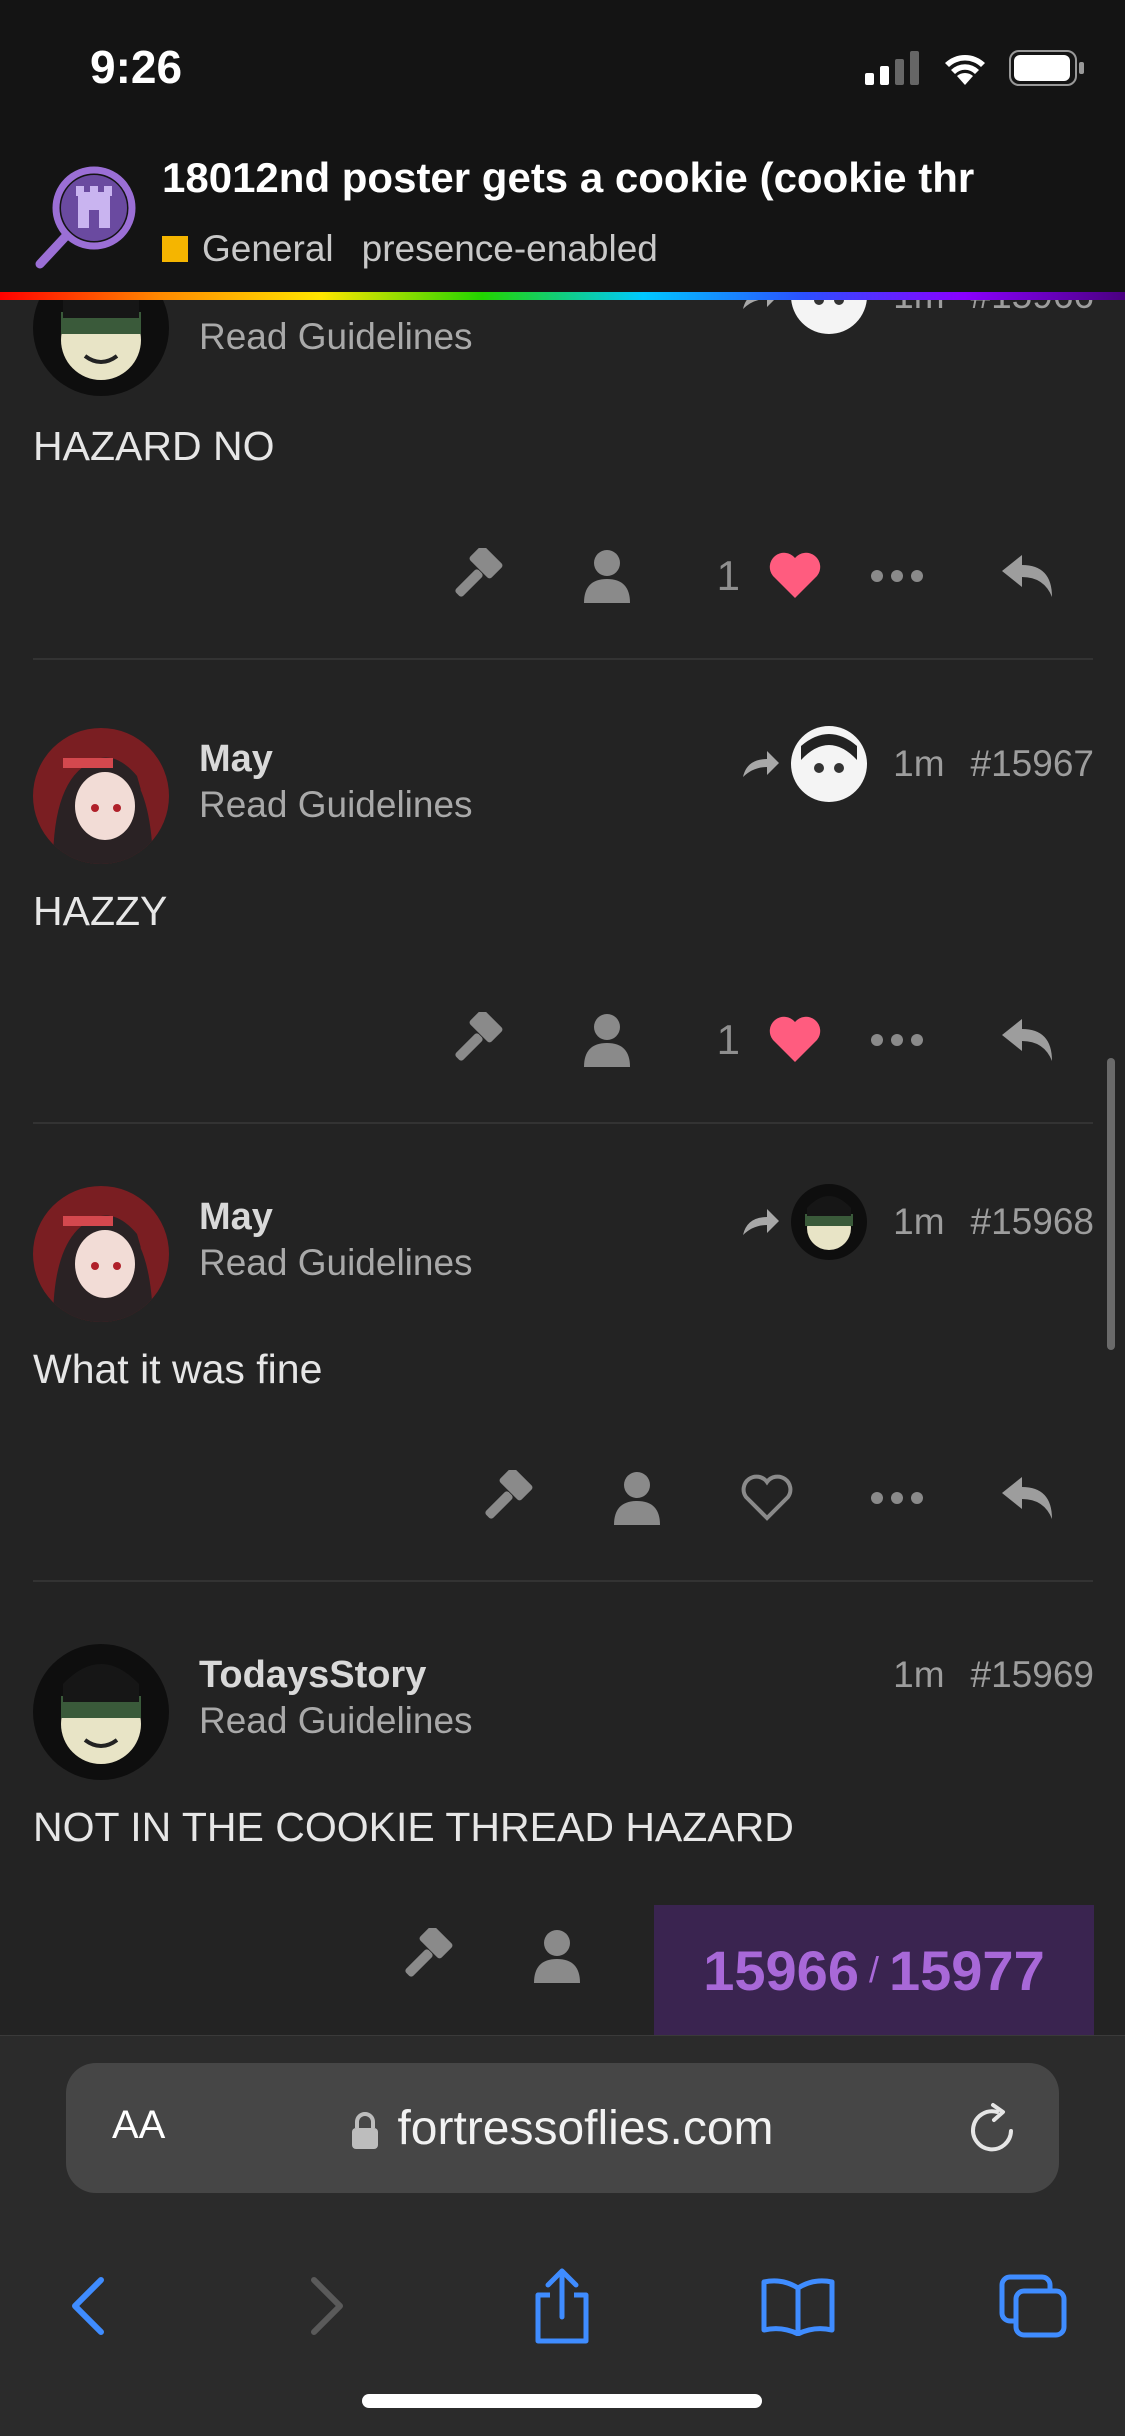  Describe the element at coordinates (178, 1369) in the screenshot. I see `post-body: What it was fine` at that location.